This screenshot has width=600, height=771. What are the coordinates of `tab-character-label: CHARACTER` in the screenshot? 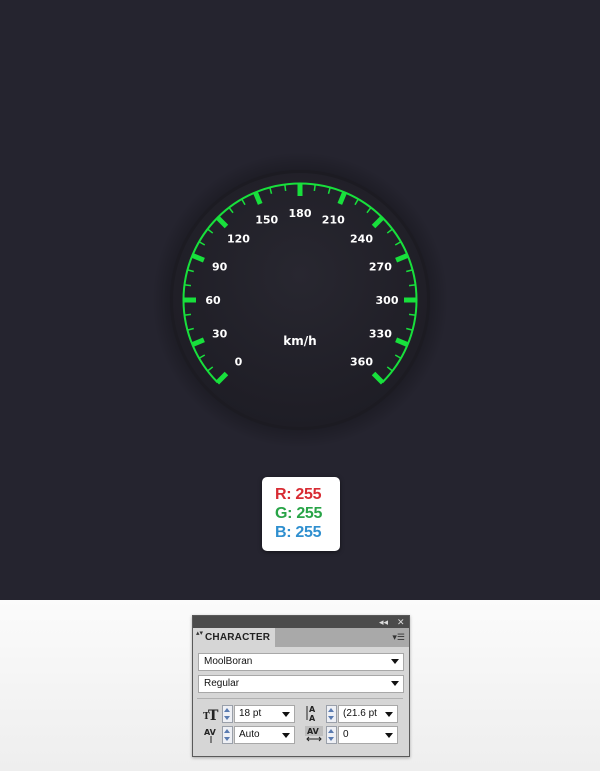 It's located at (238, 637).